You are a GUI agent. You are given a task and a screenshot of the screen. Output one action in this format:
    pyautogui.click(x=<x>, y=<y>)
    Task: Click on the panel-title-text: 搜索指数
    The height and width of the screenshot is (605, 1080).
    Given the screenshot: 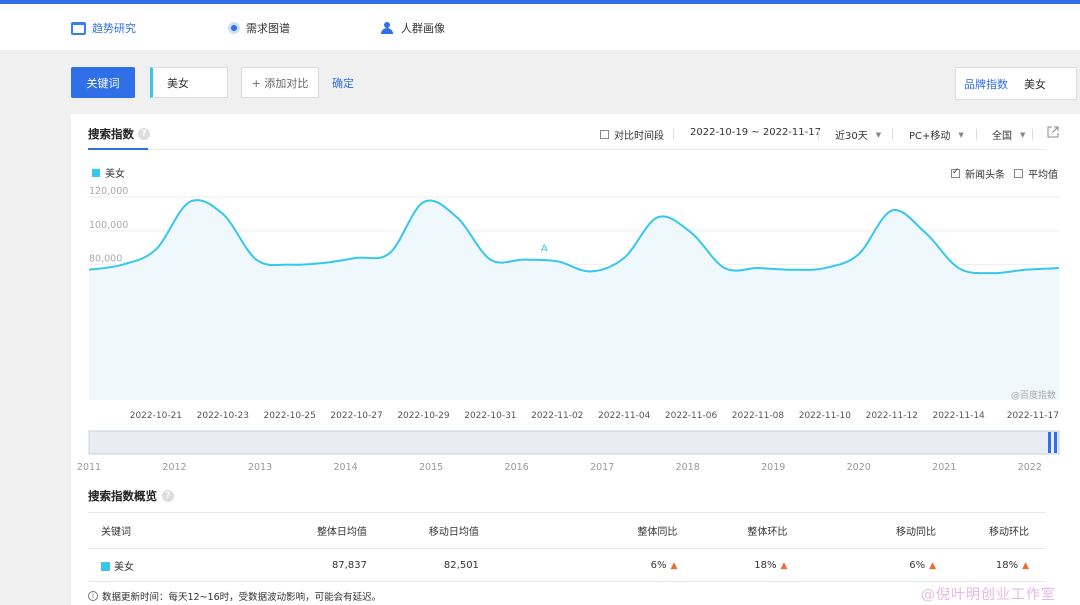 What is the action you would take?
    pyautogui.click(x=111, y=134)
    